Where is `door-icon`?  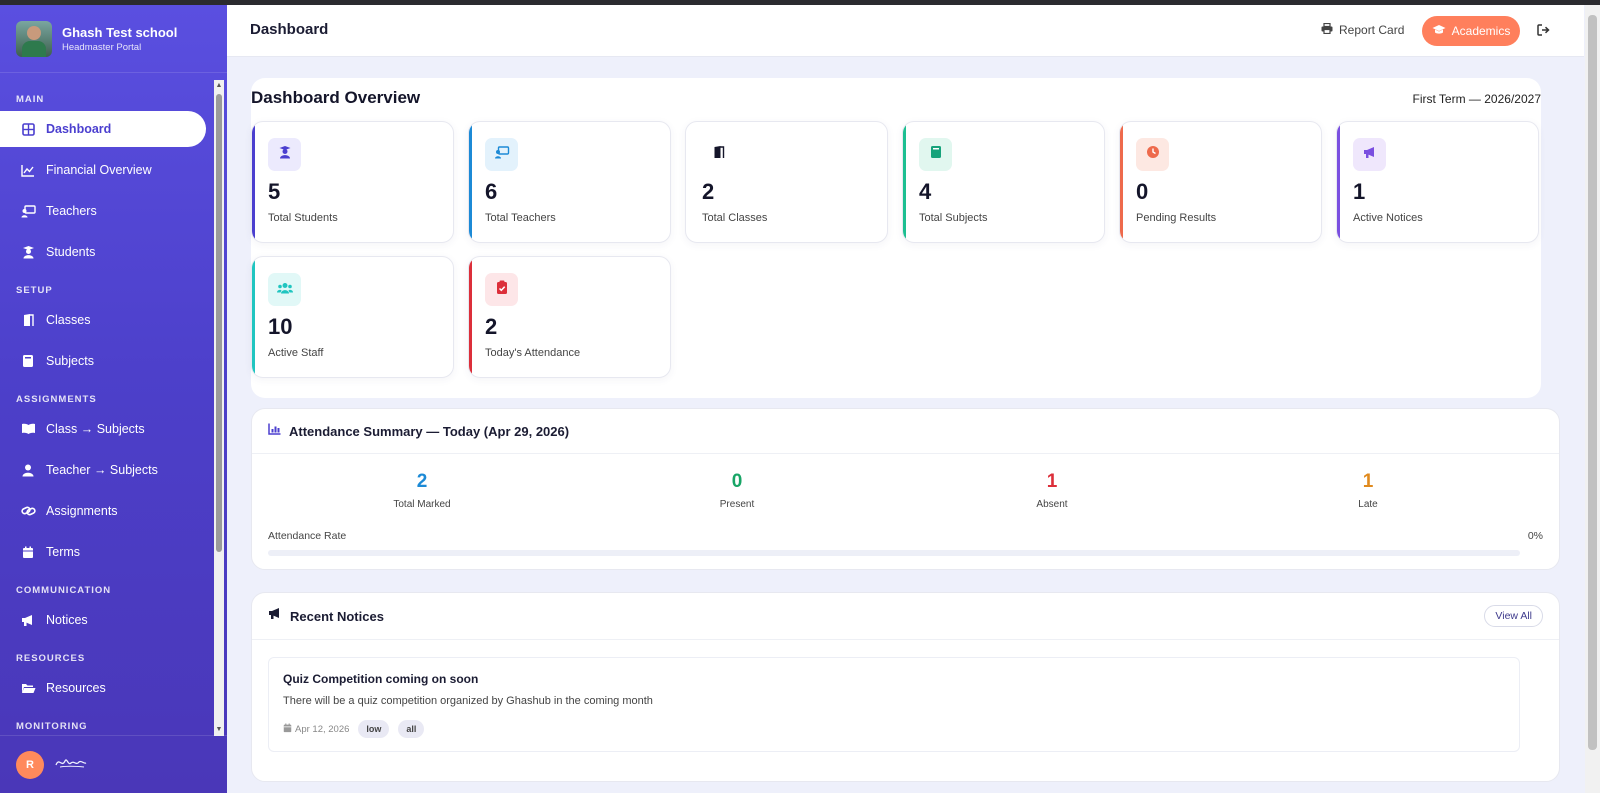
door-icon is located at coordinates (719, 154).